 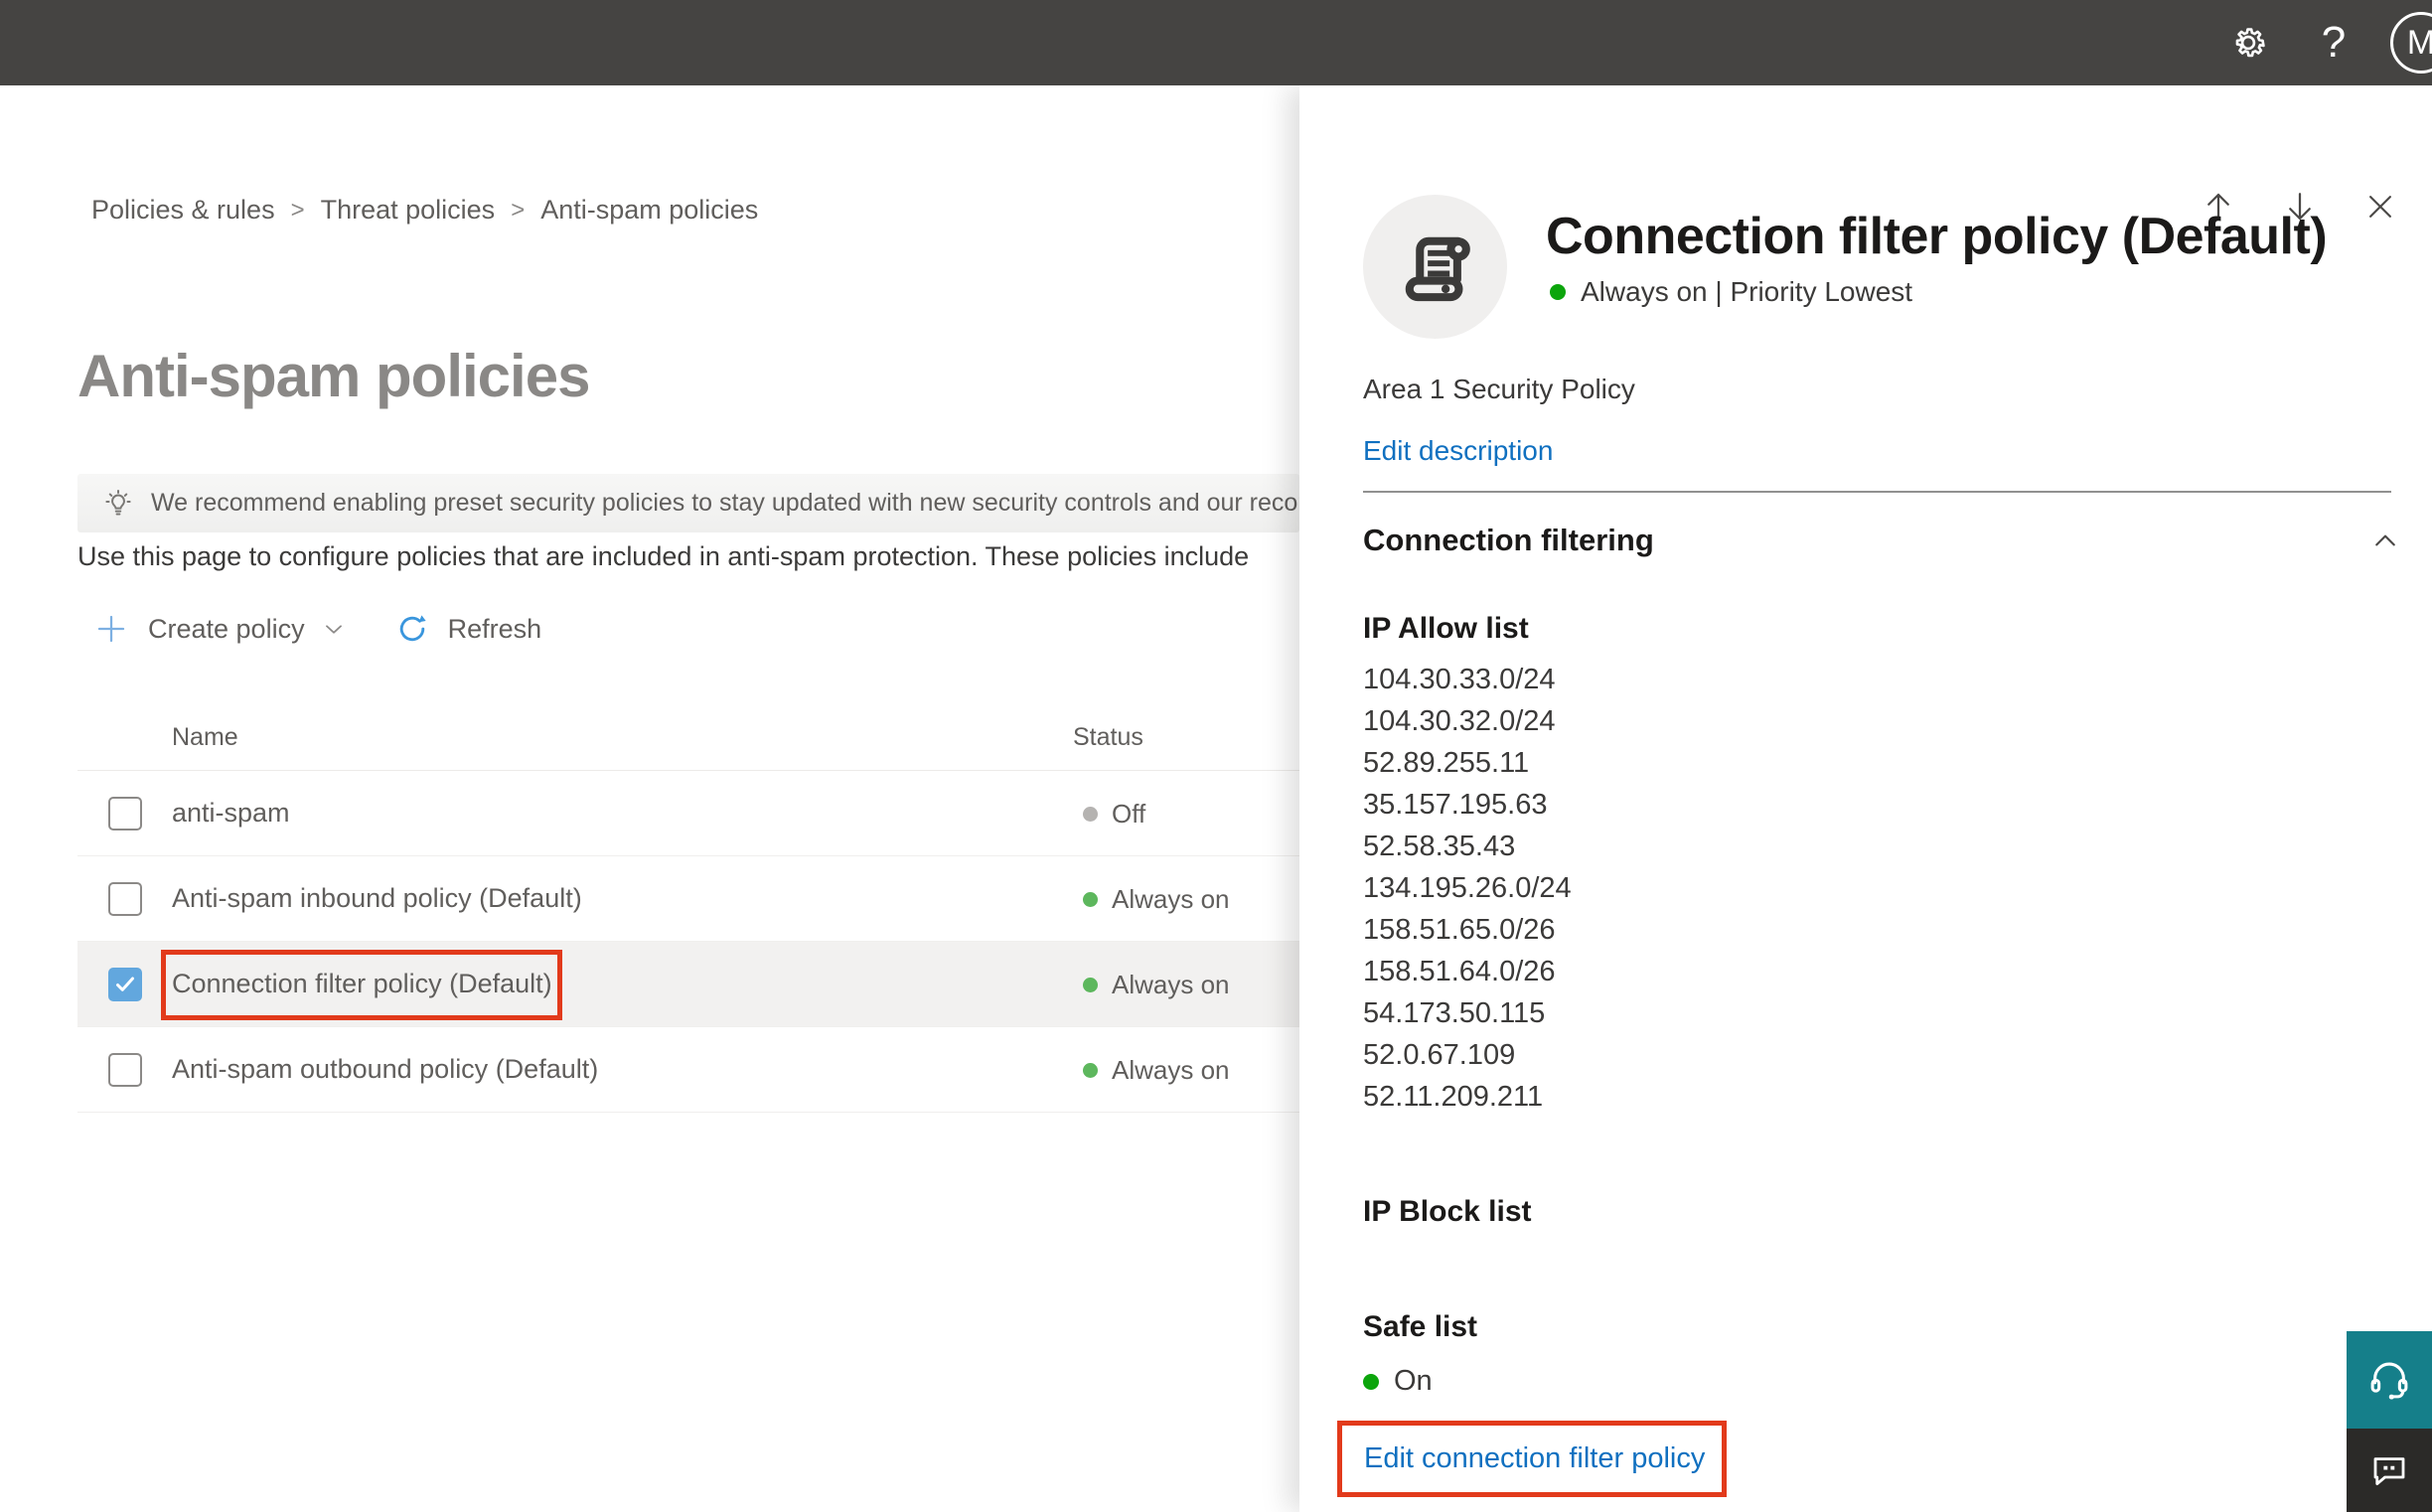 What do you see at coordinates (1420, 1326) in the screenshot?
I see `safe-list-heading: Safe list` at bounding box center [1420, 1326].